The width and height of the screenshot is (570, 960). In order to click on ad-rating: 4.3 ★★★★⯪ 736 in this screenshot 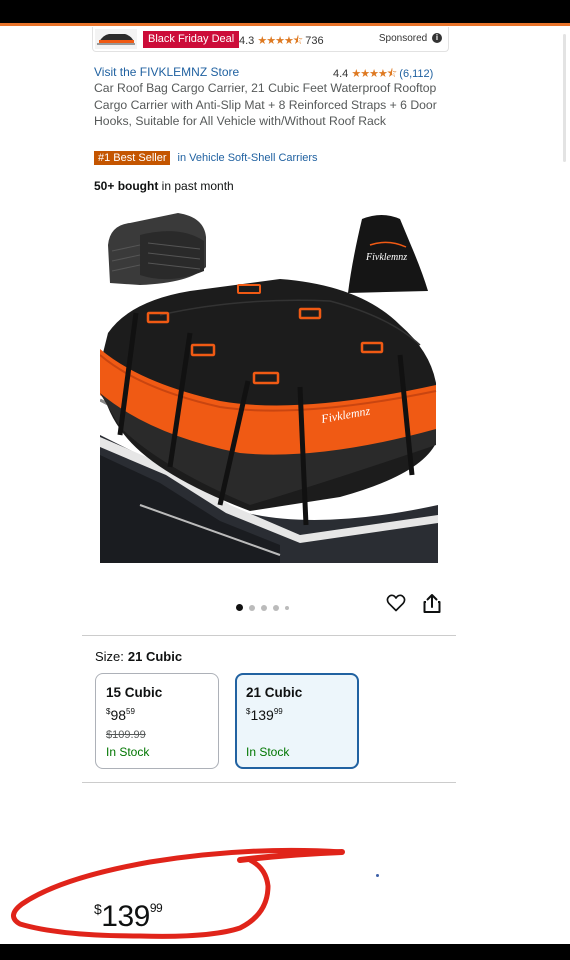, I will do `click(281, 41)`.